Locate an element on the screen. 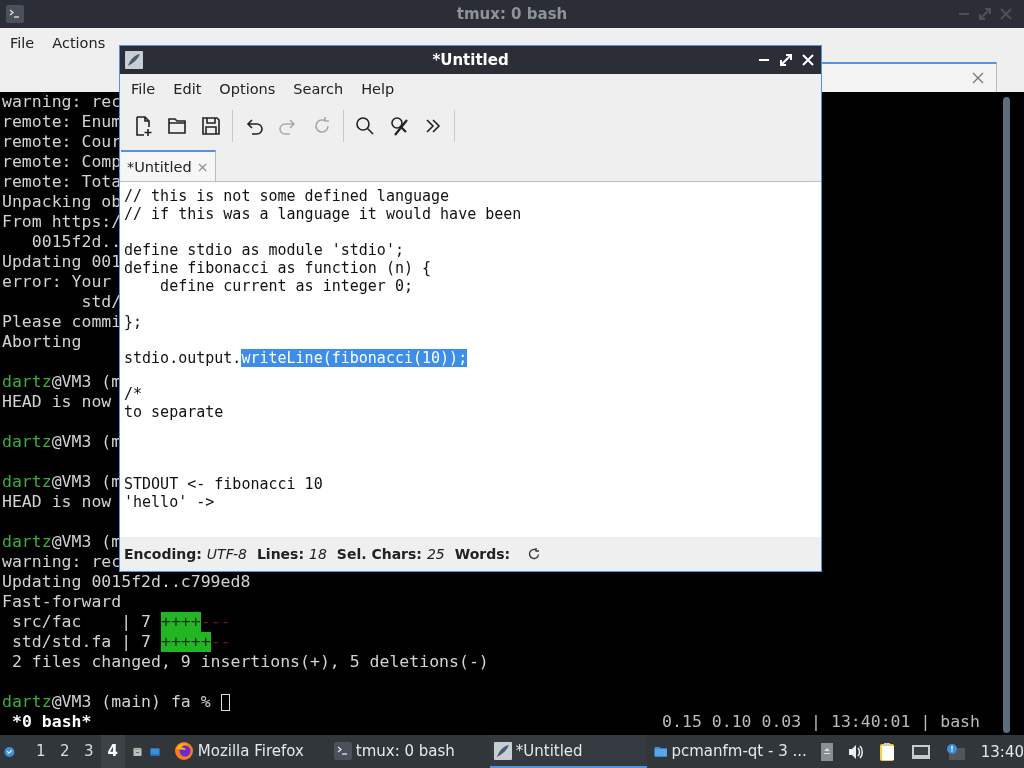 The image size is (1024, 768). status-value: 18 is located at coordinates (318, 554).